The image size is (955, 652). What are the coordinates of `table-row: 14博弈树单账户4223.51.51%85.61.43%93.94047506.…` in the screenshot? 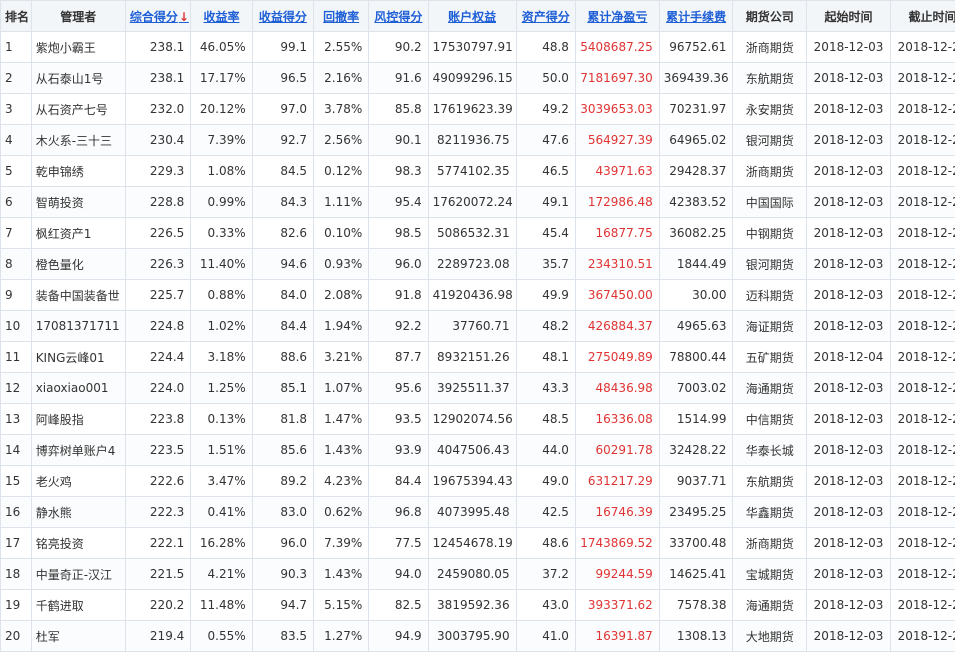 It's located at (478, 450).